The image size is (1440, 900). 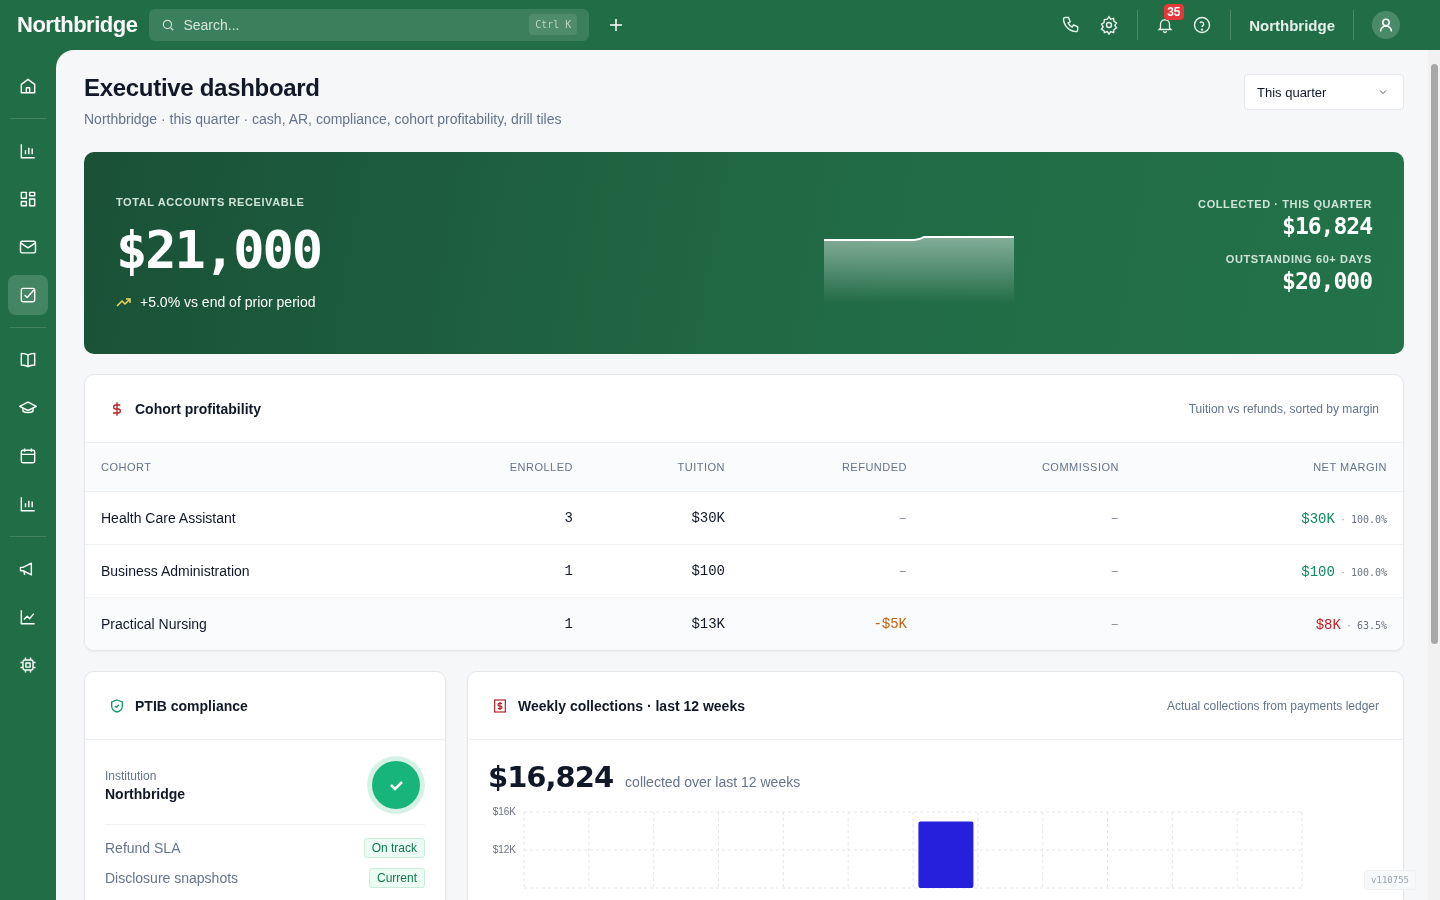 What do you see at coordinates (397, 878) in the screenshot?
I see `status-badge: Current` at bounding box center [397, 878].